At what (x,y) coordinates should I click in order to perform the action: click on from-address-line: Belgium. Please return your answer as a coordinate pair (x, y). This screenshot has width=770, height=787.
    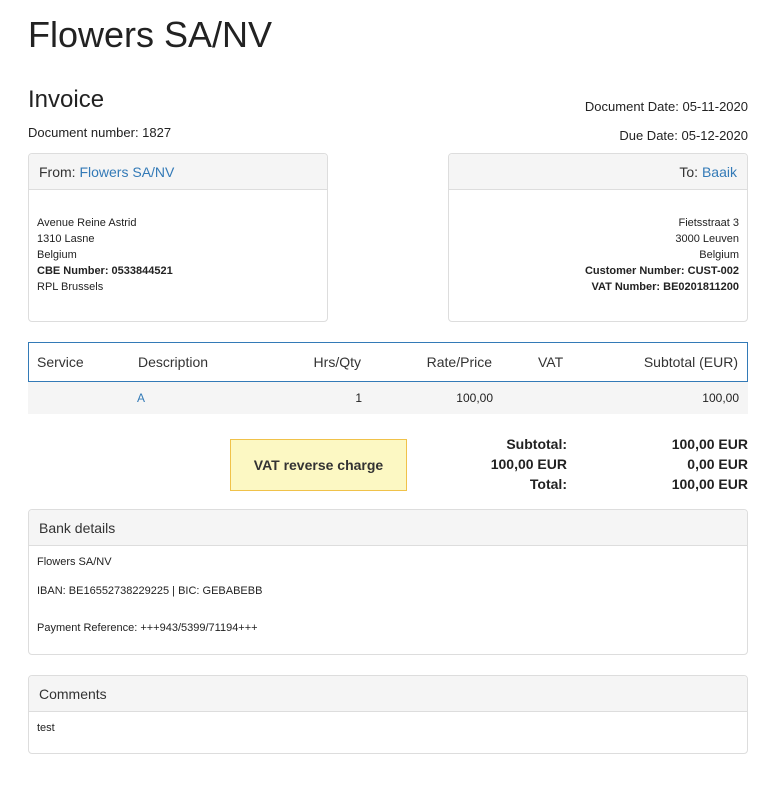
    Looking at the image, I should click on (57, 255).